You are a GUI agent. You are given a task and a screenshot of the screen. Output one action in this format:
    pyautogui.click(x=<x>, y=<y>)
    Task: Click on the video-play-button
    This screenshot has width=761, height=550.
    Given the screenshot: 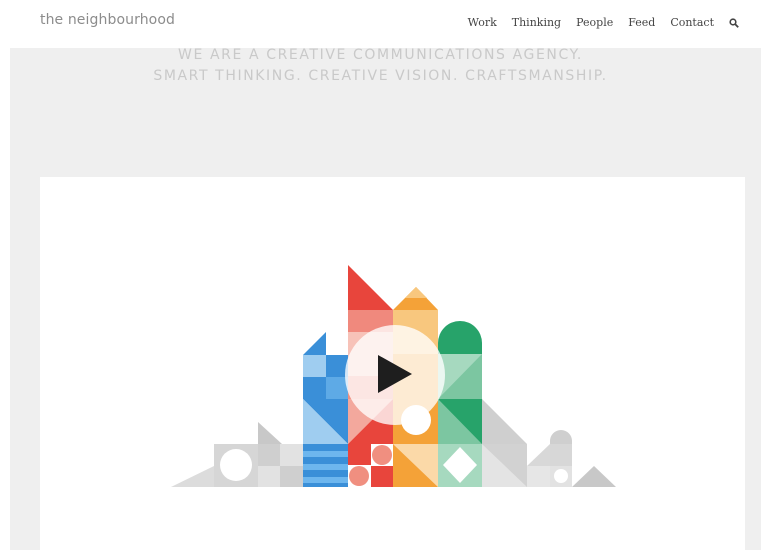 What is the action you would take?
    pyautogui.click(x=395, y=375)
    